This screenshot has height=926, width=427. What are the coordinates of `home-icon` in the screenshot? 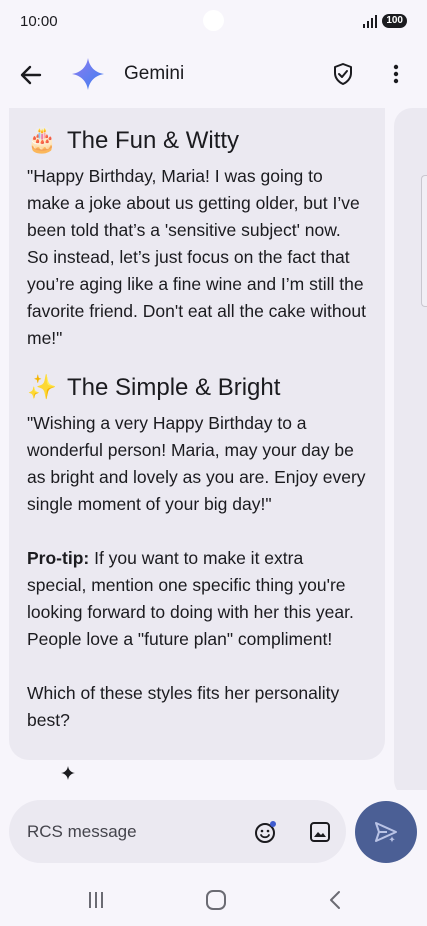 It's located at (216, 900).